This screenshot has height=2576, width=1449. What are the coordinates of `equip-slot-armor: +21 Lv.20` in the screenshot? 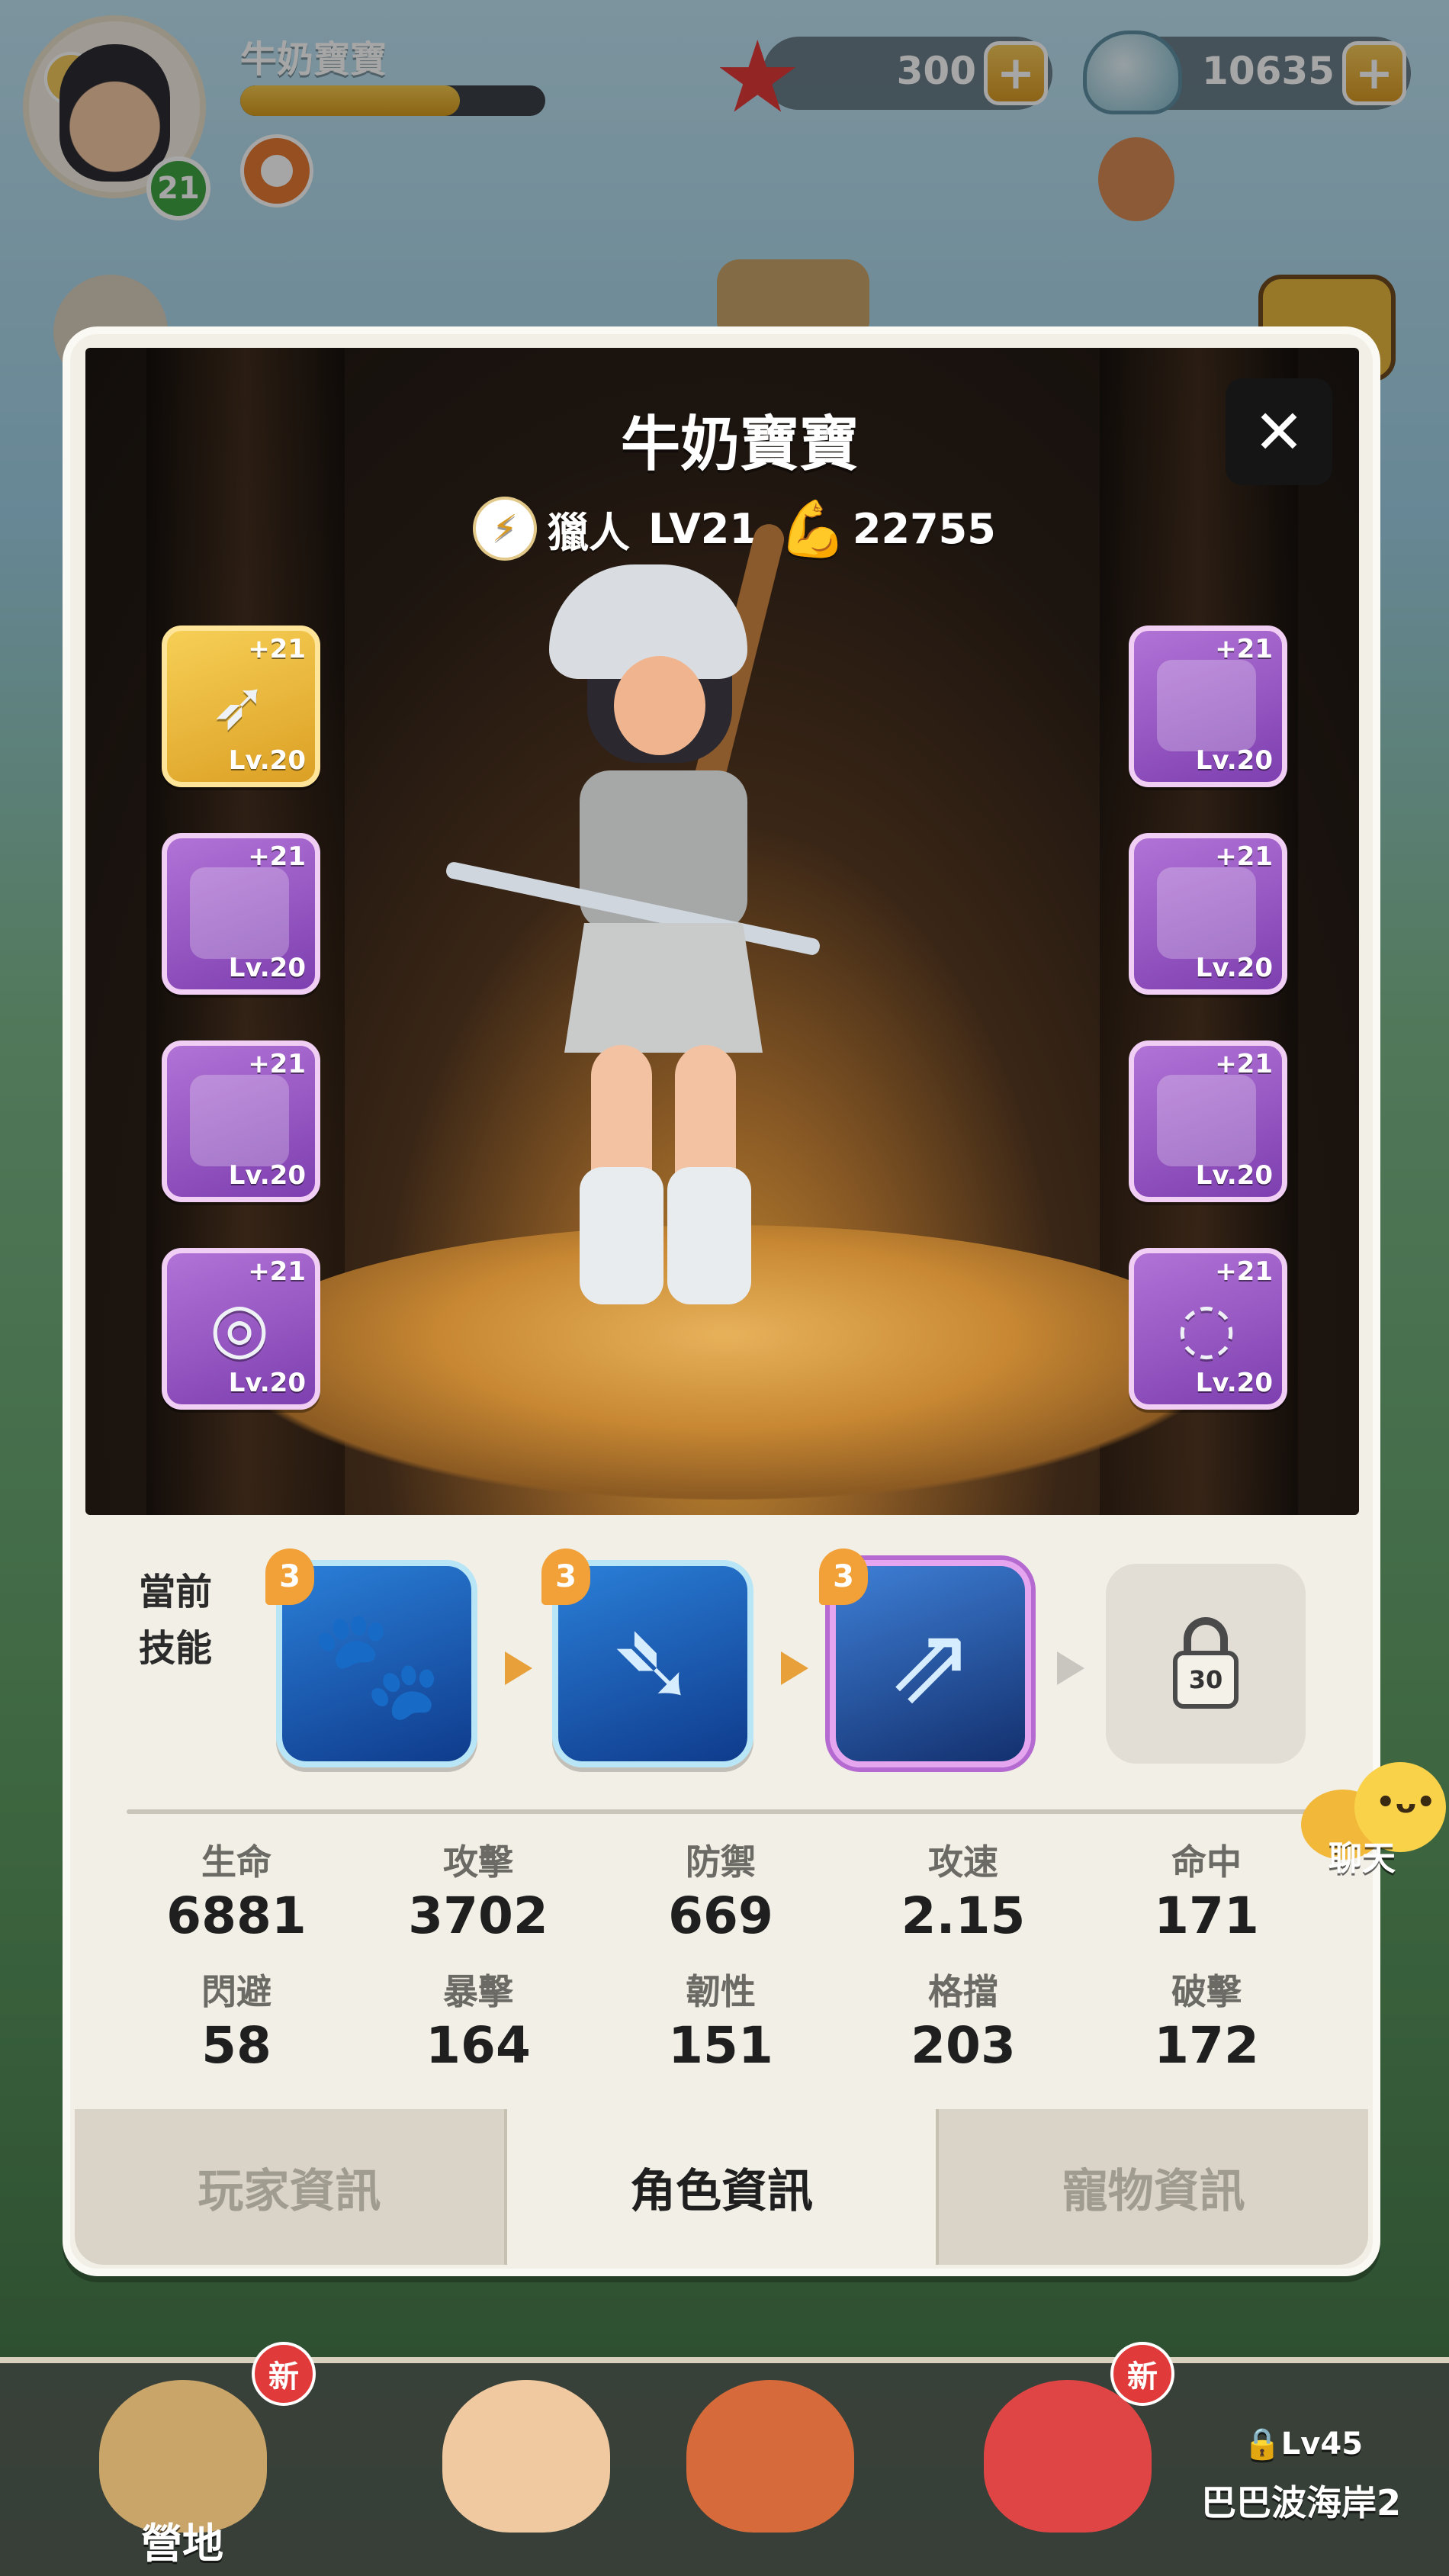 It's located at (1208, 914).